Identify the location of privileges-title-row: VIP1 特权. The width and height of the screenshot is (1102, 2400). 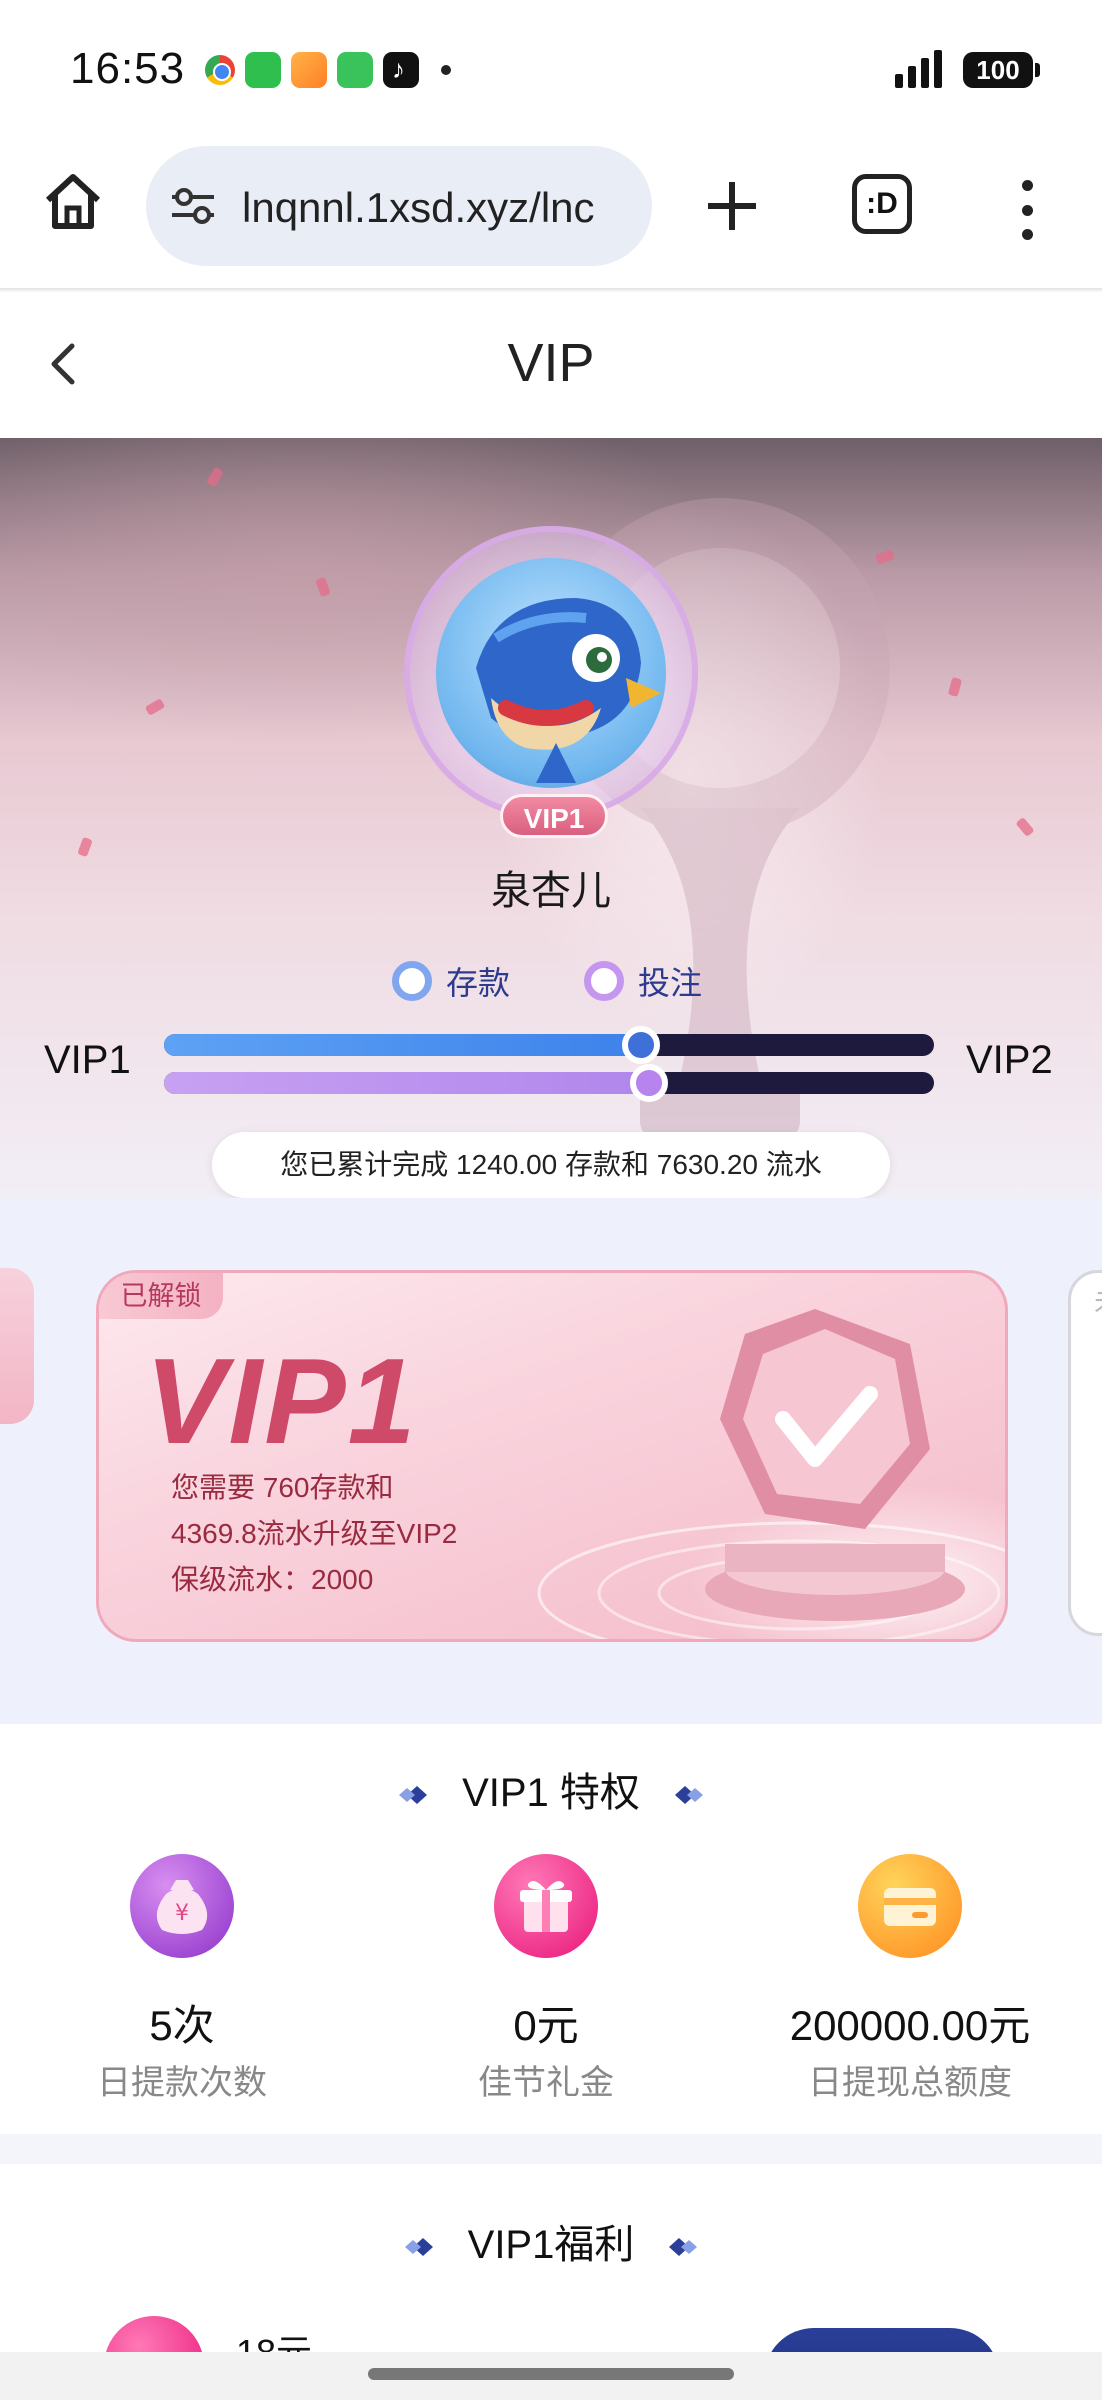
(551, 1789).